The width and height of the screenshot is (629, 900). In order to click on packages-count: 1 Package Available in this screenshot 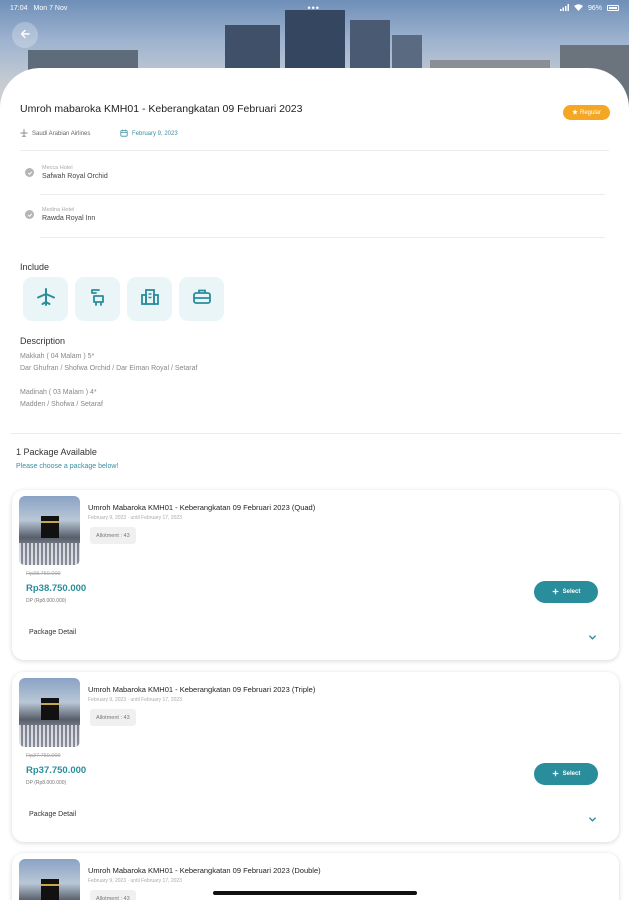, I will do `click(56, 452)`.